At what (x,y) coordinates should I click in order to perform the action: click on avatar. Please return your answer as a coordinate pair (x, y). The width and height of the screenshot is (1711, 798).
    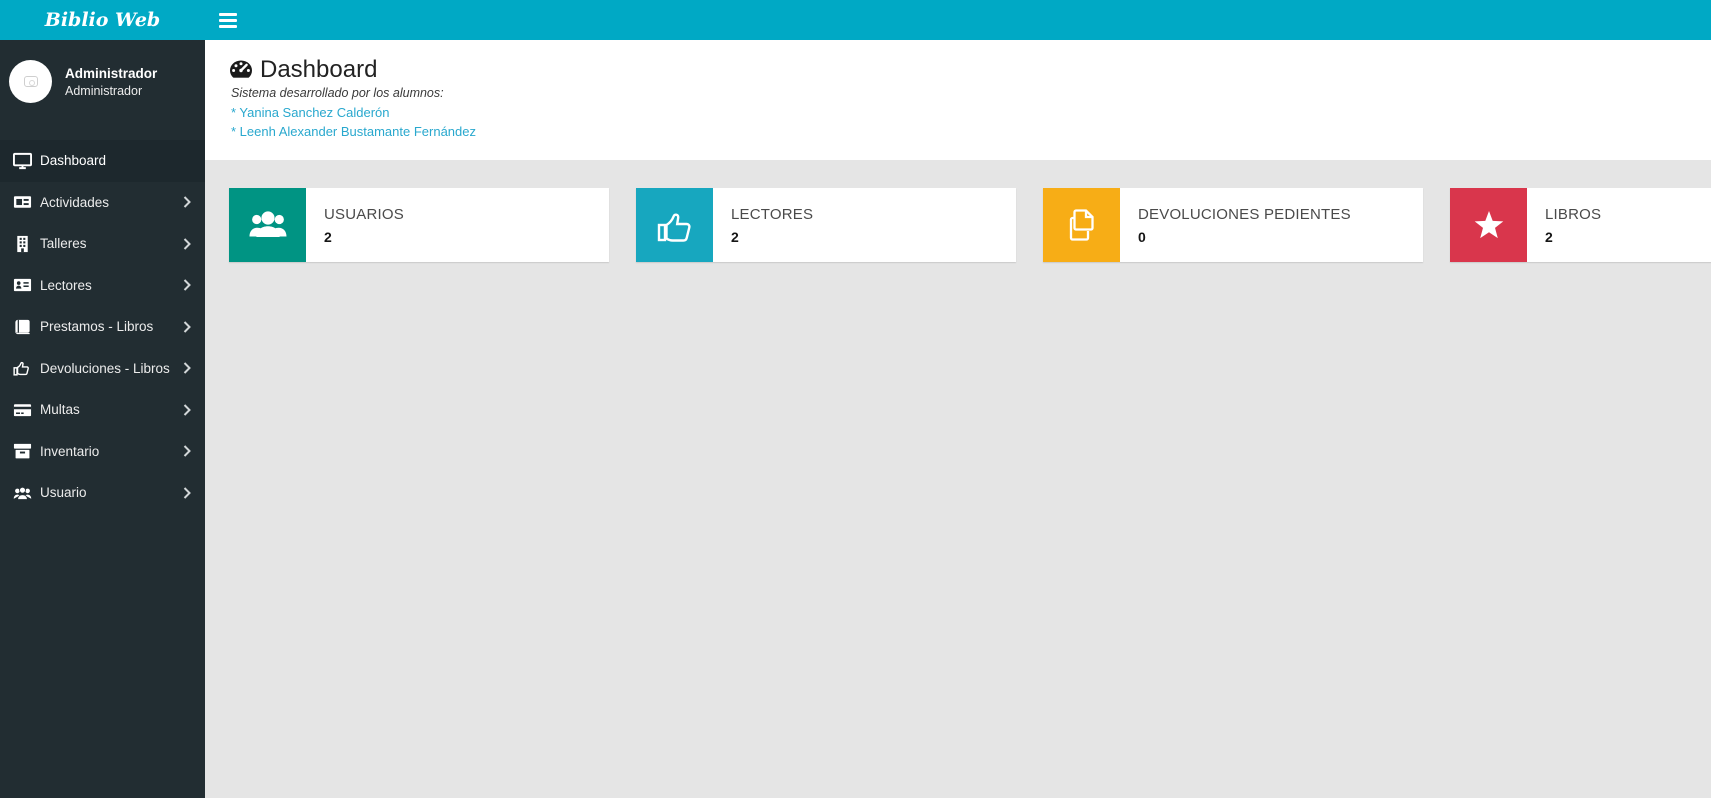
    Looking at the image, I should click on (30, 81).